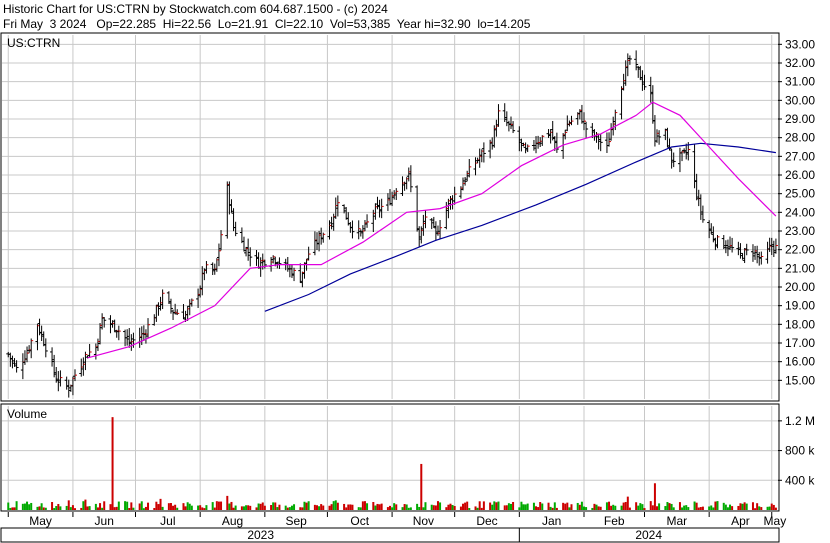 This screenshot has width=830, height=543. I want to click on year-axis-frame, so click(390, 535).